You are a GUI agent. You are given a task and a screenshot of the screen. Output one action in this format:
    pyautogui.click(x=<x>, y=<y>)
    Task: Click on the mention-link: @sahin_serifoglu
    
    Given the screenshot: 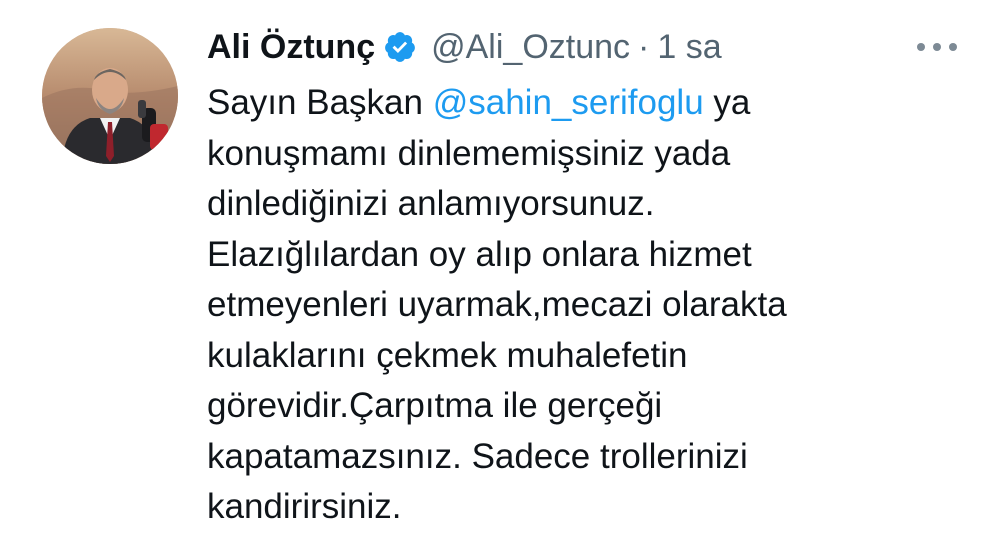 What is the action you would take?
    pyautogui.click(x=568, y=102)
    